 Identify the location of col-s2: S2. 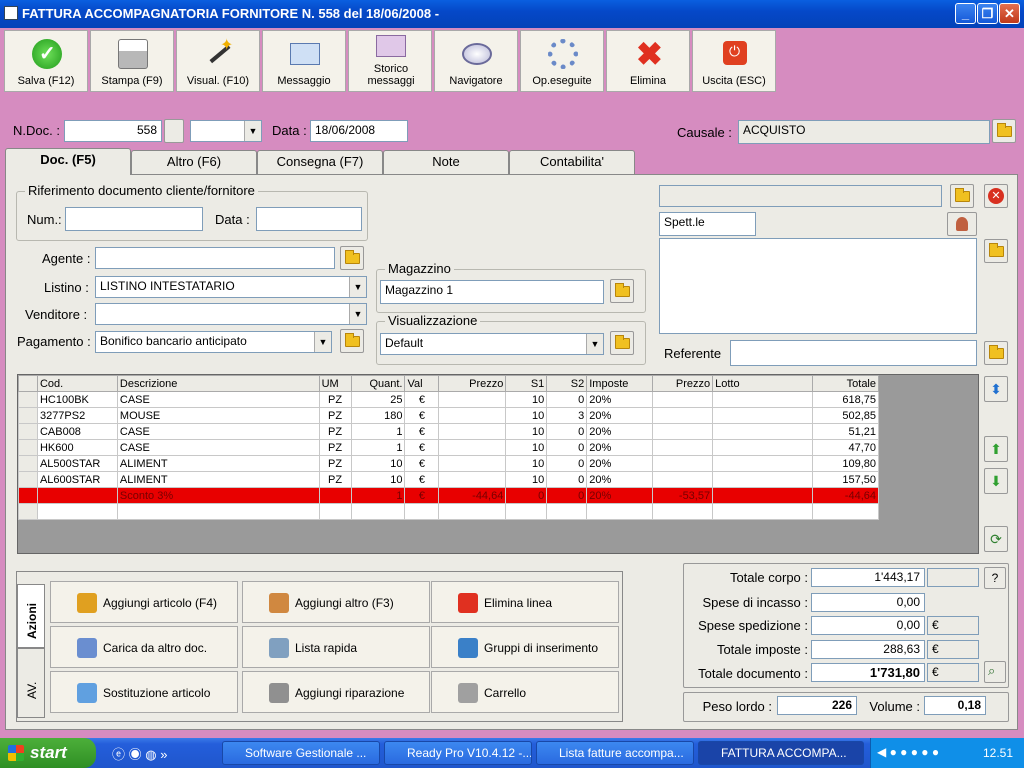
(567, 383).